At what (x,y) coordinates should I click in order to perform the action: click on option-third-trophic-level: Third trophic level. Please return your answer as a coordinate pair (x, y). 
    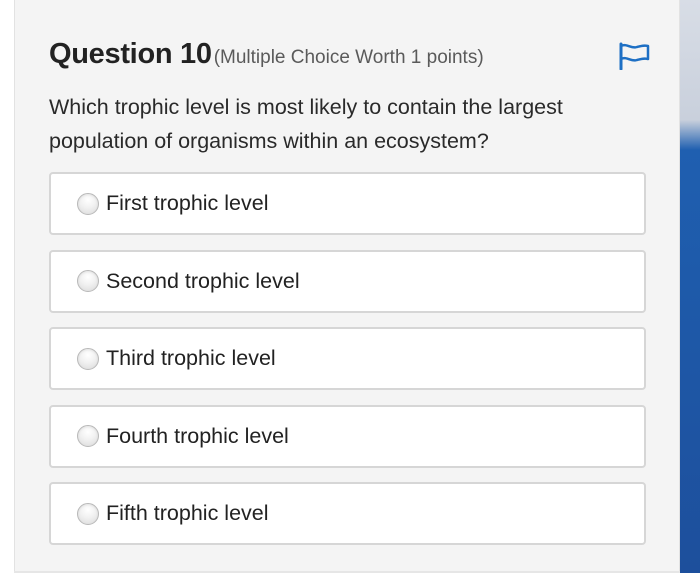
    Looking at the image, I should click on (347, 358).